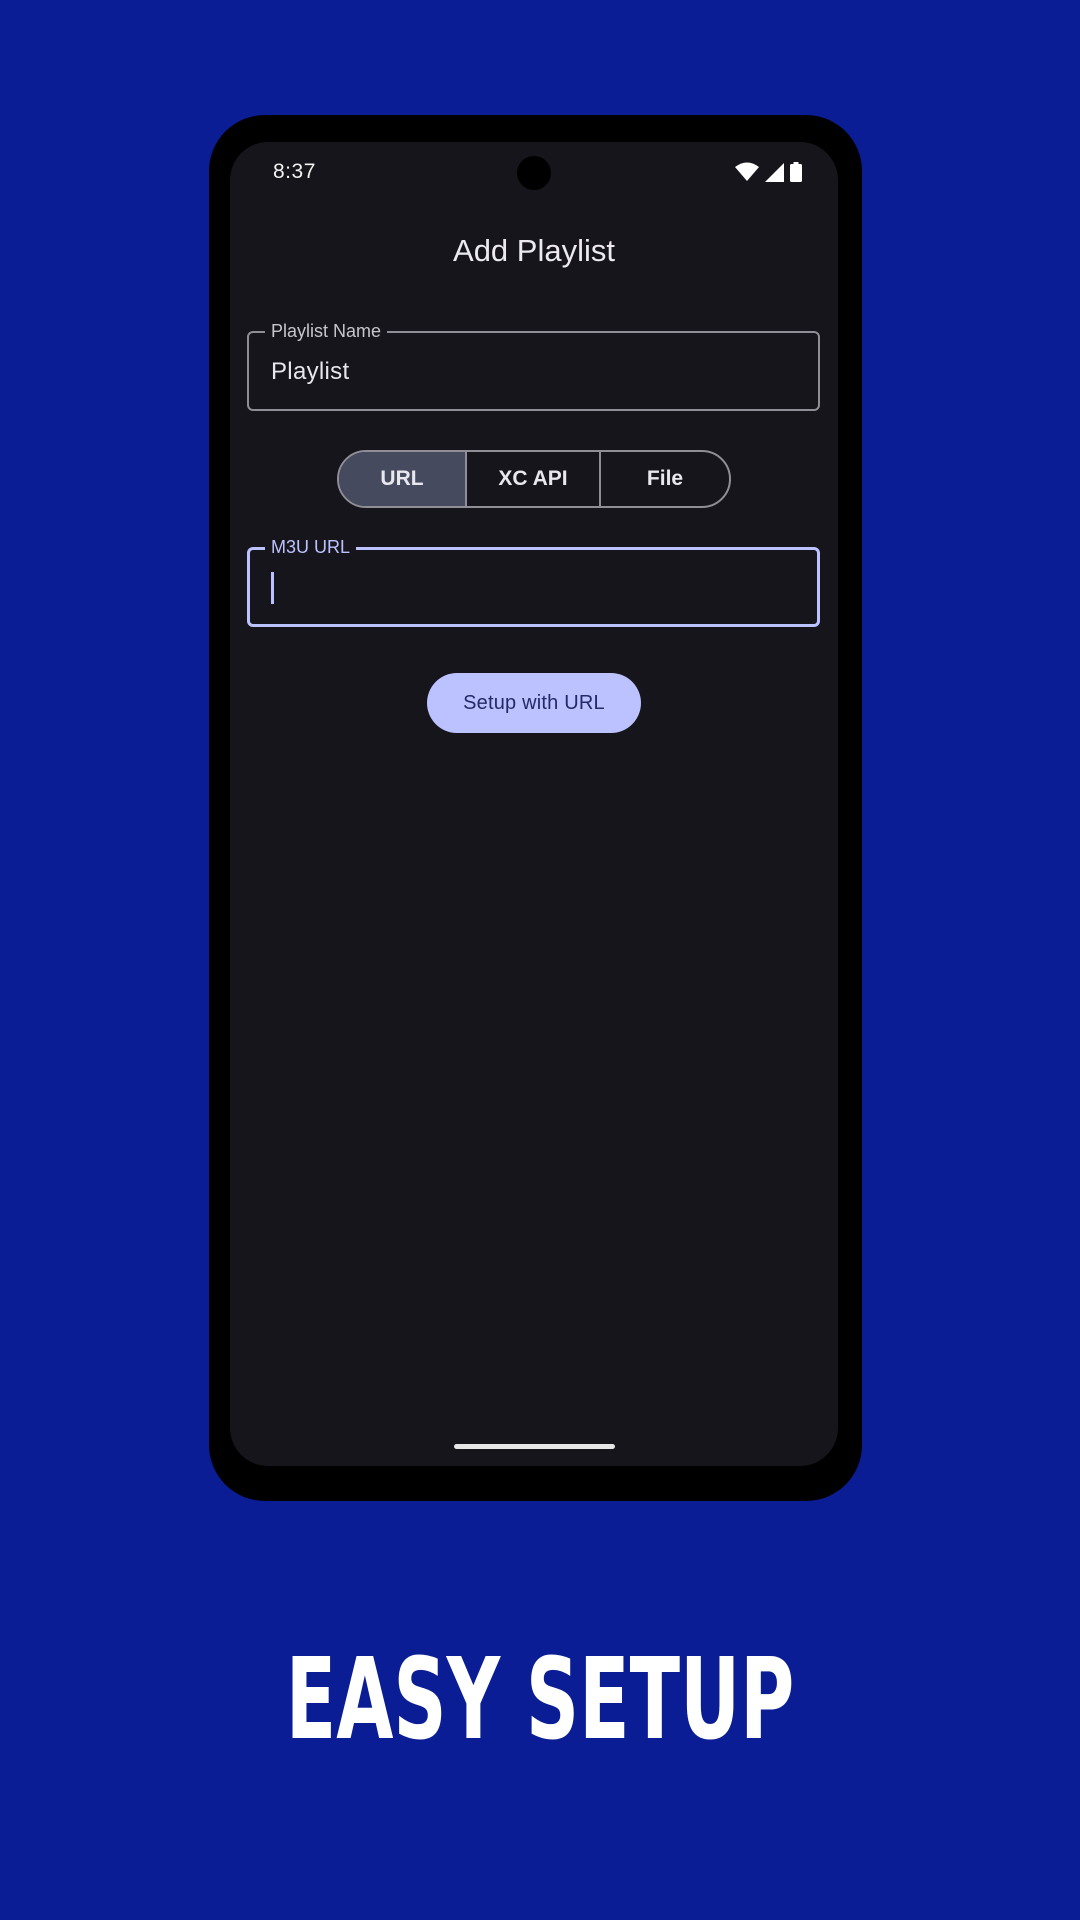 The height and width of the screenshot is (1920, 1080). What do you see at coordinates (534, 173) in the screenshot?
I see `camera-cutout` at bounding box center [534, 173].